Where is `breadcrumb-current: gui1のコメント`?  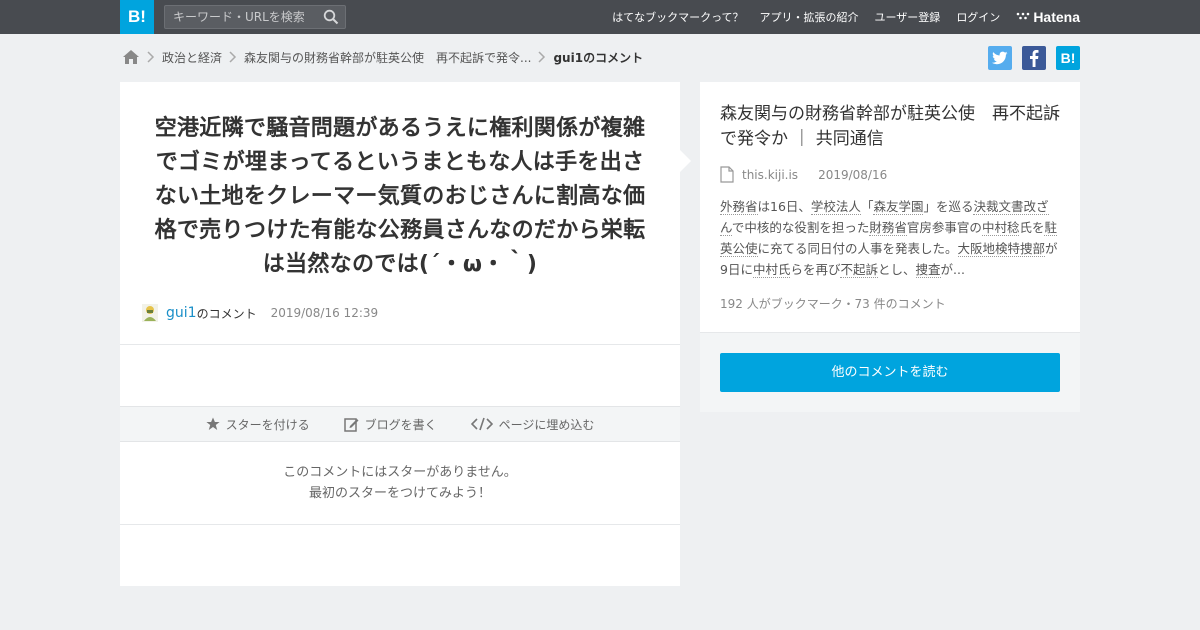
breadcrumb-current: gui1のコメント is located at coordinates (598, 57).